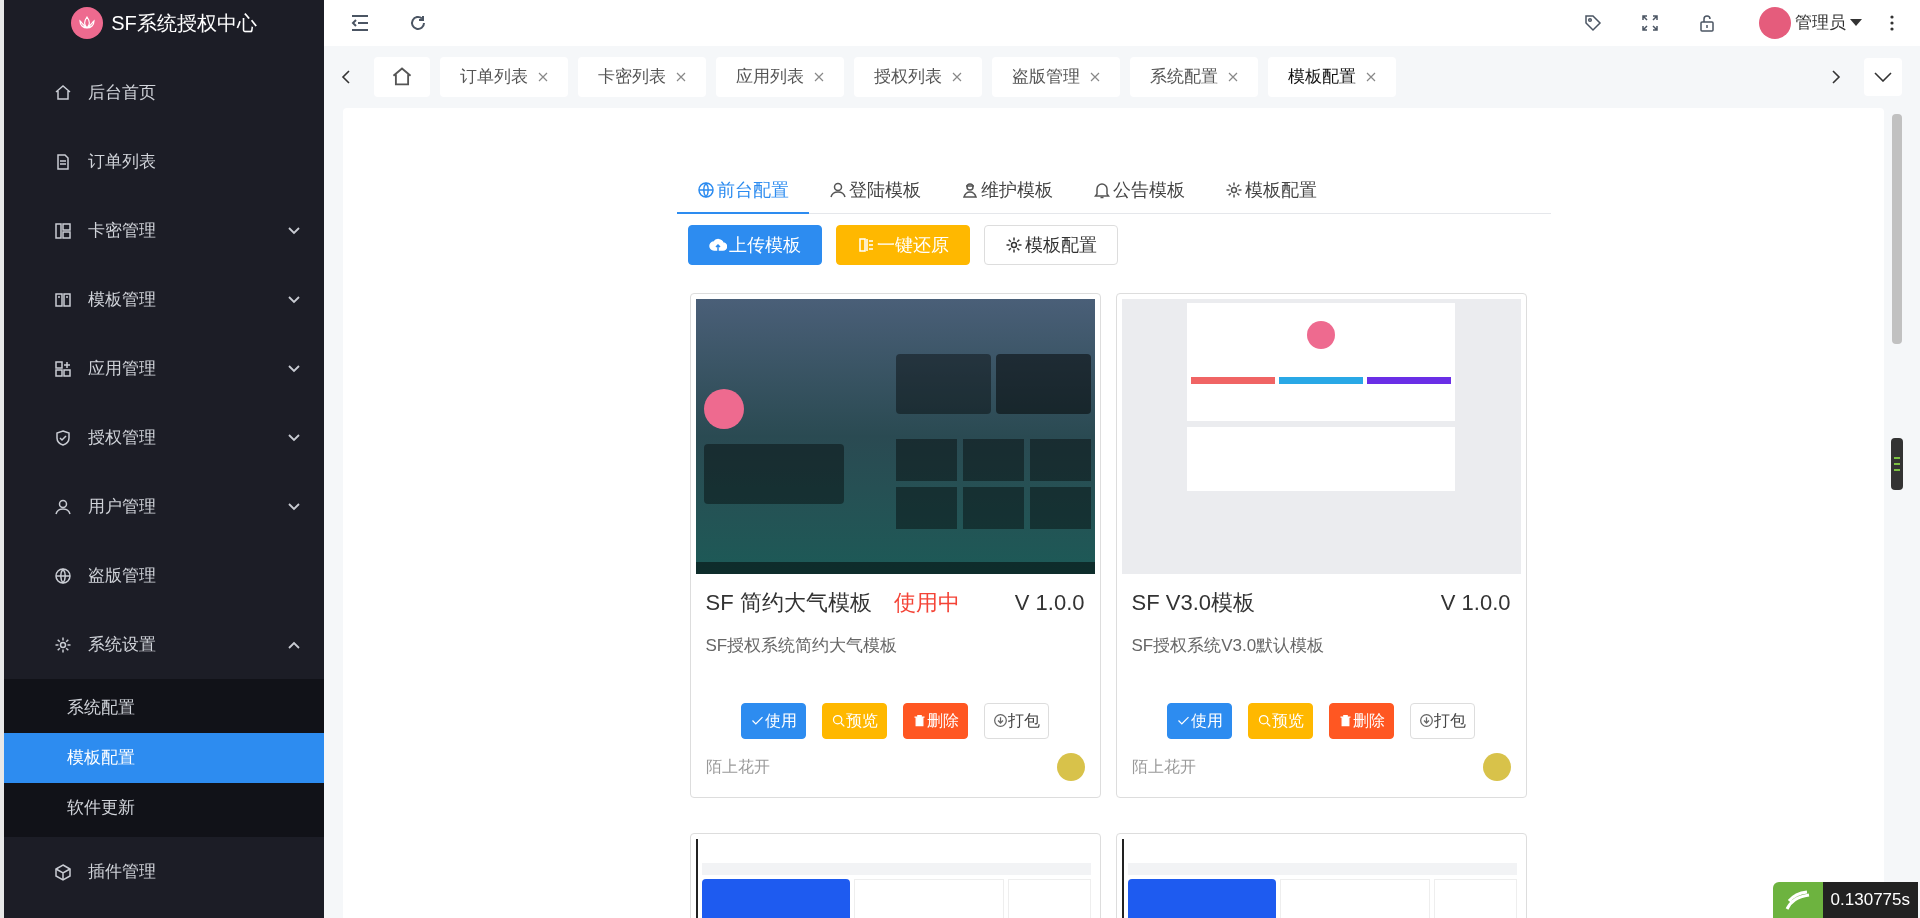 The height and width of the screenshot is (918, 1920). I want to click on template-description: SF授权系统简约大气模板, so click(801, 646).